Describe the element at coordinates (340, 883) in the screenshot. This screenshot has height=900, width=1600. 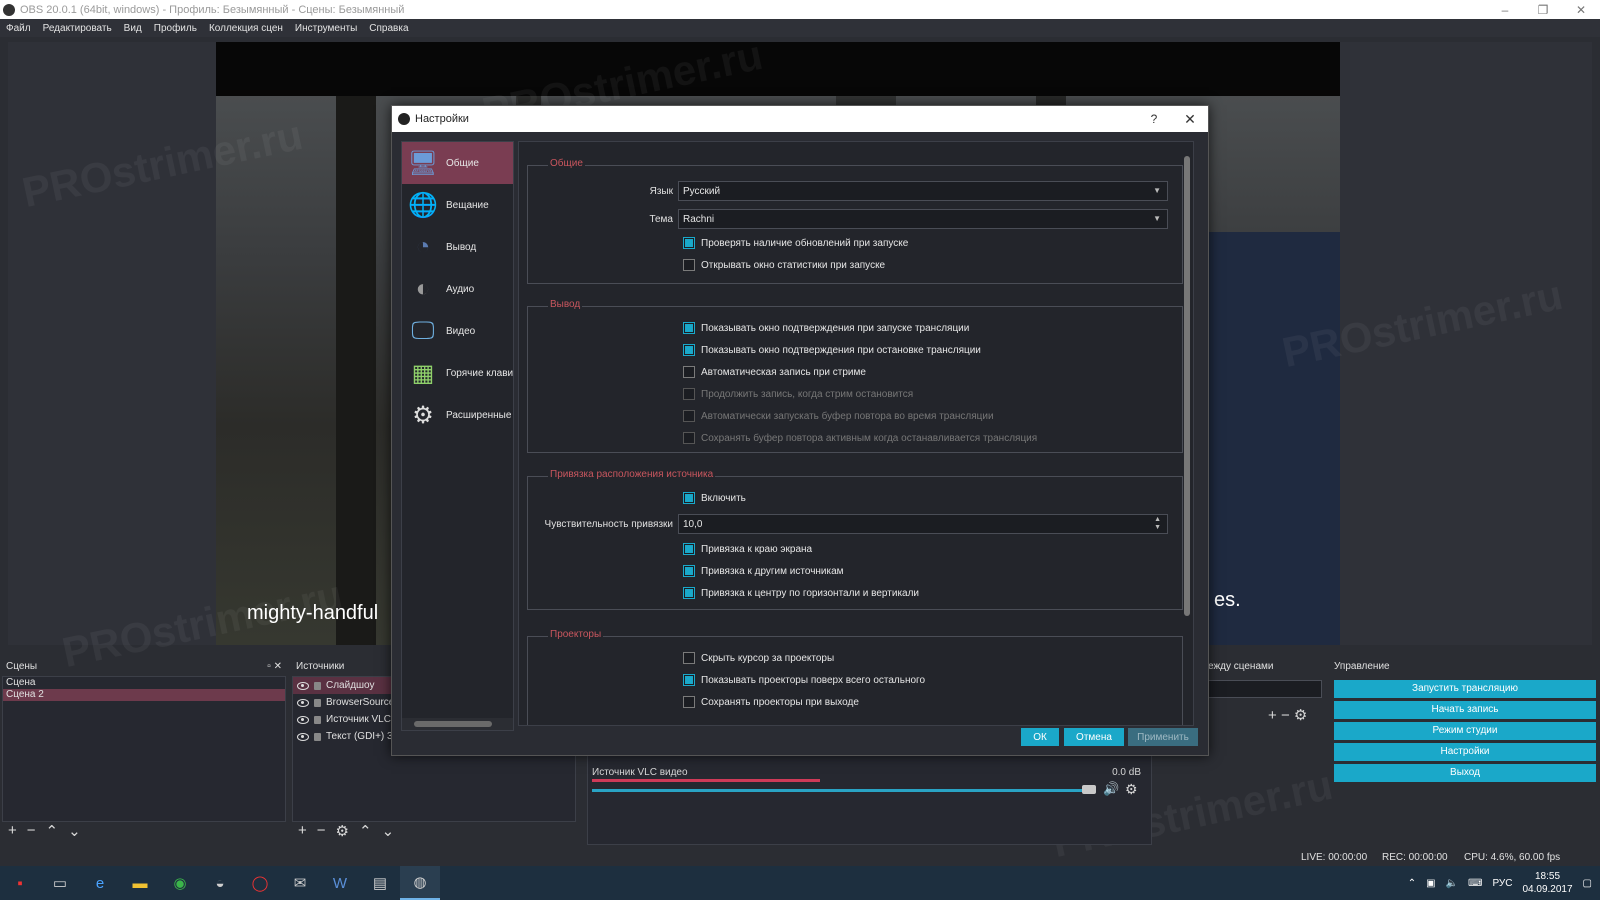
I see `word-icon: W` at that location.